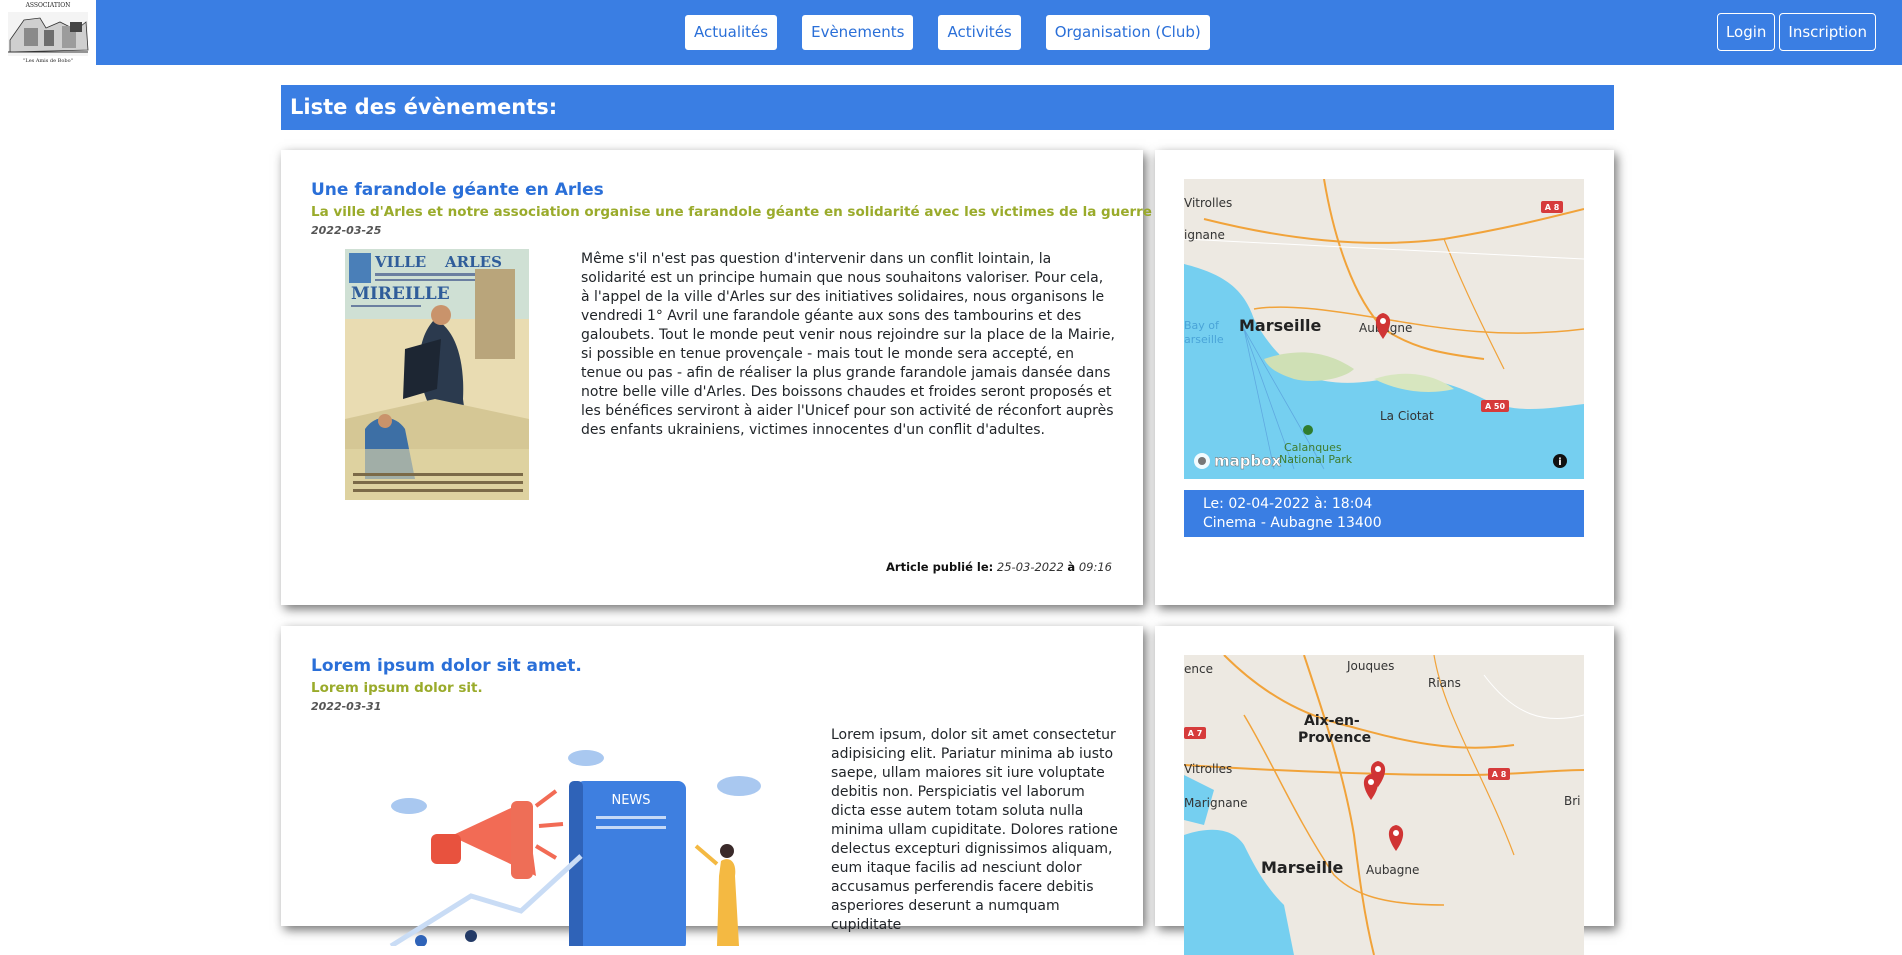 The width and height of the screenshot is (1902, 955). I want to click on logo-text-top: ASSOCIATION, so click(48, 5).